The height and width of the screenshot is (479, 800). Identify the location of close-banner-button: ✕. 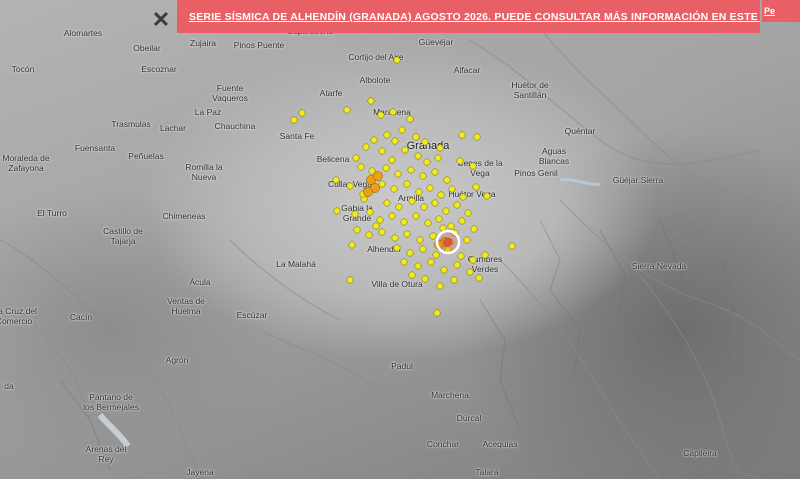
(161, 20).